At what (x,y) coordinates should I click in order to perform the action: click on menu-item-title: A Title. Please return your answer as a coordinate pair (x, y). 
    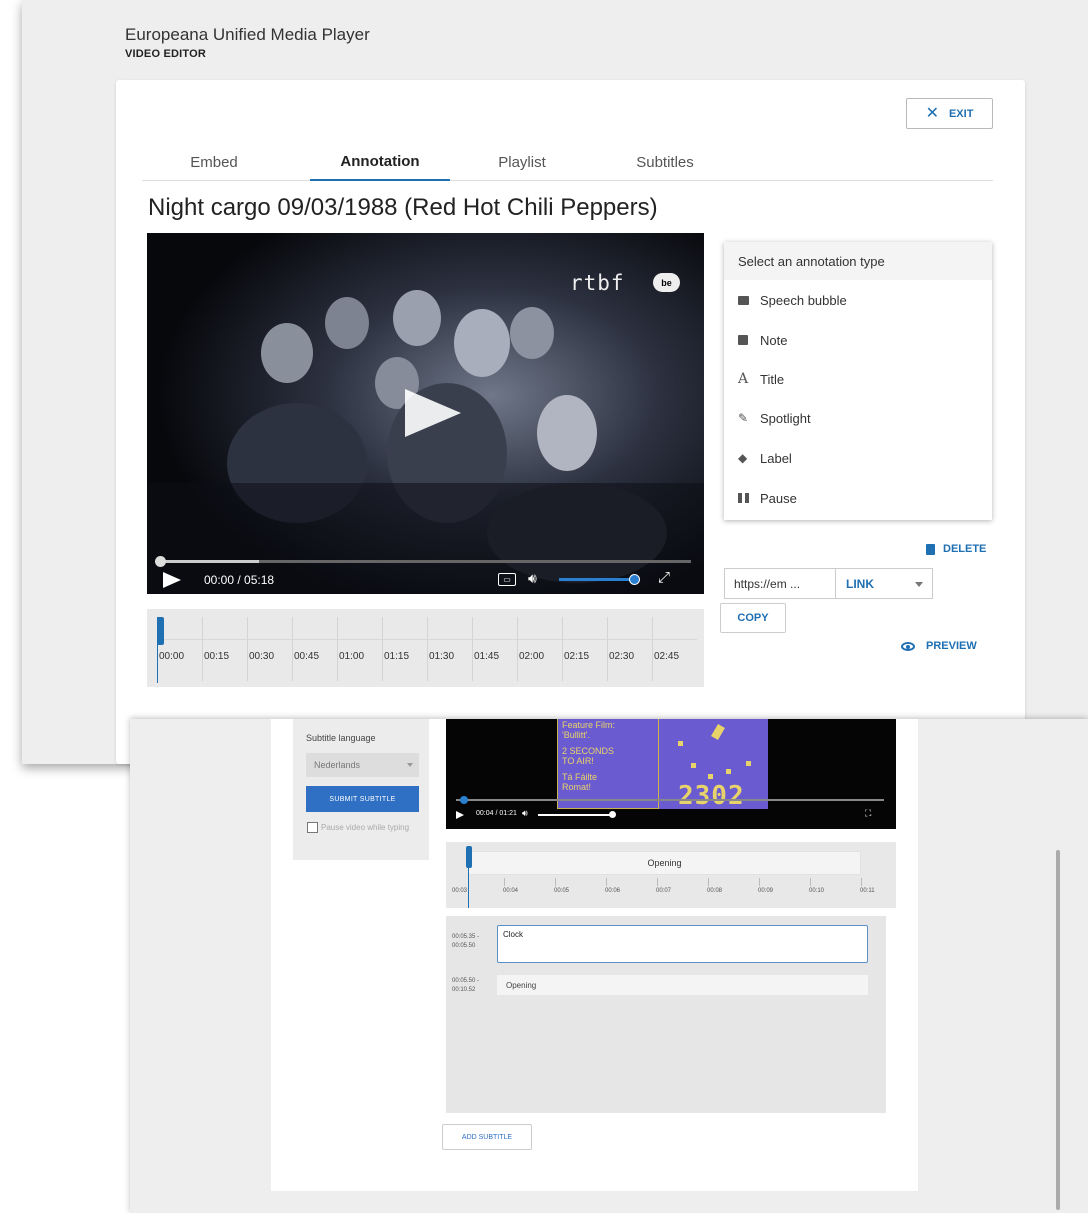
    Looking at the image, I should click on (858, 379).